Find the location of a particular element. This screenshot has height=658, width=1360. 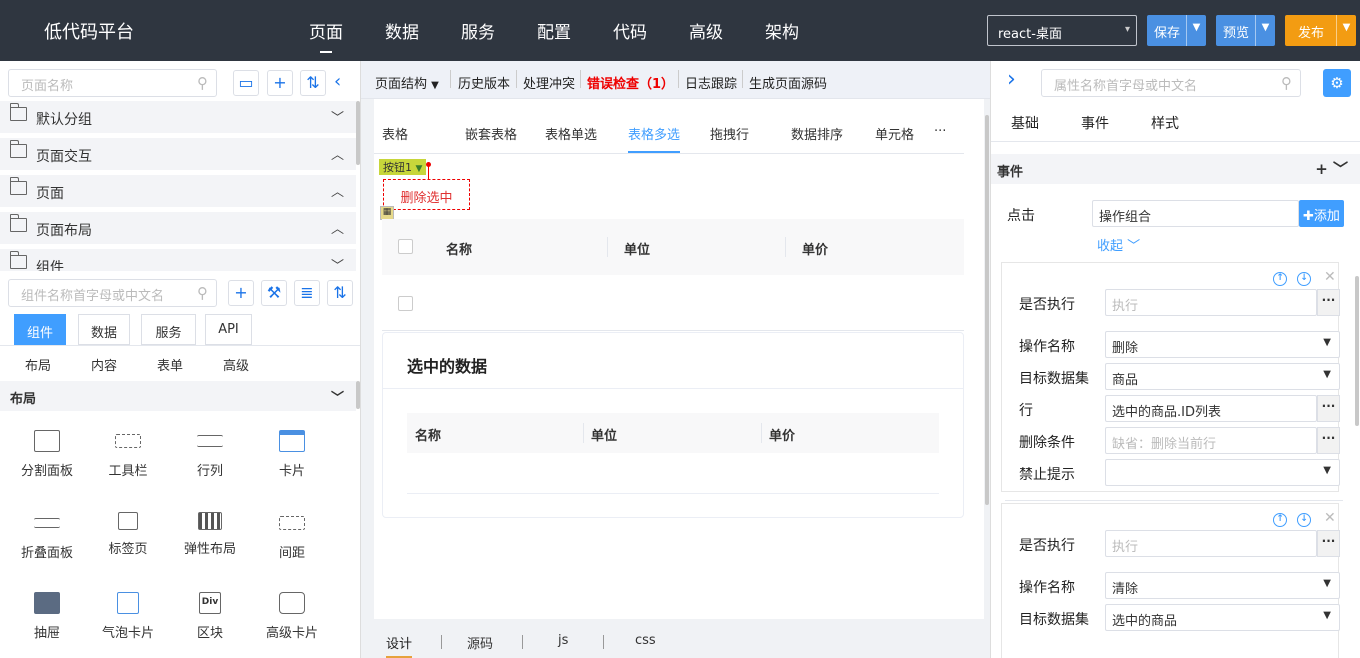

dataset-select: 商品 ▼ is located at coordinates (1222, 376).